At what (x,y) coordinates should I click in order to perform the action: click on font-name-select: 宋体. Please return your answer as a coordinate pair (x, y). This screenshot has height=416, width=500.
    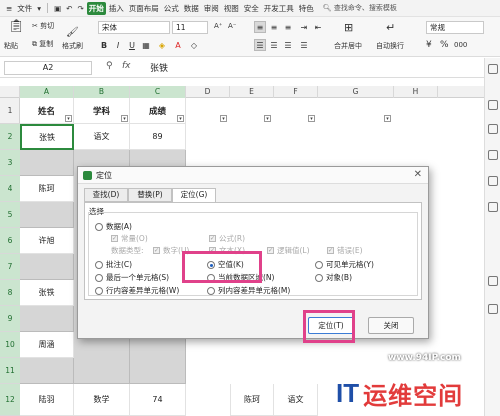
    Looking at the image, I should click on (134, 27).